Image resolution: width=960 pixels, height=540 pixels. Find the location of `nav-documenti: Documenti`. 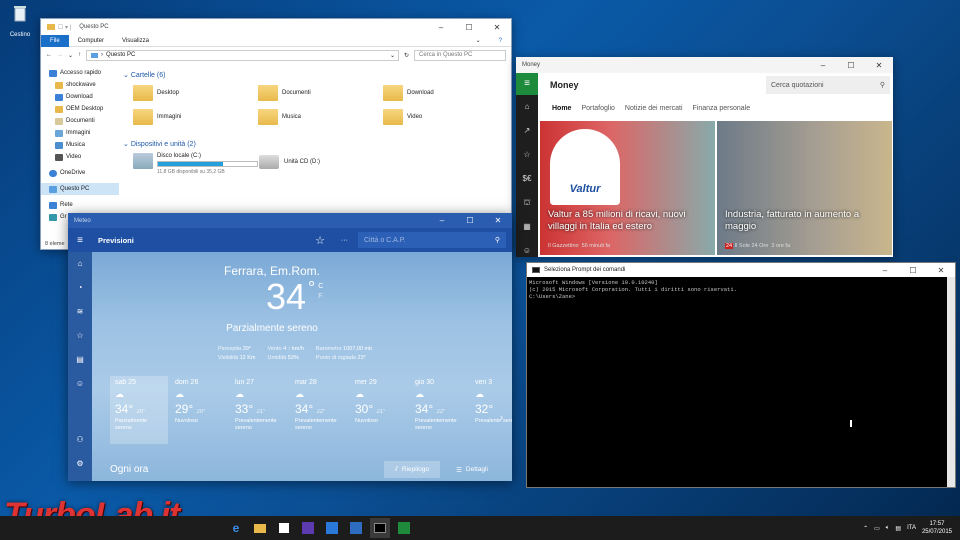

nav-documenti: Documenti is located at coordinates (80, 121).